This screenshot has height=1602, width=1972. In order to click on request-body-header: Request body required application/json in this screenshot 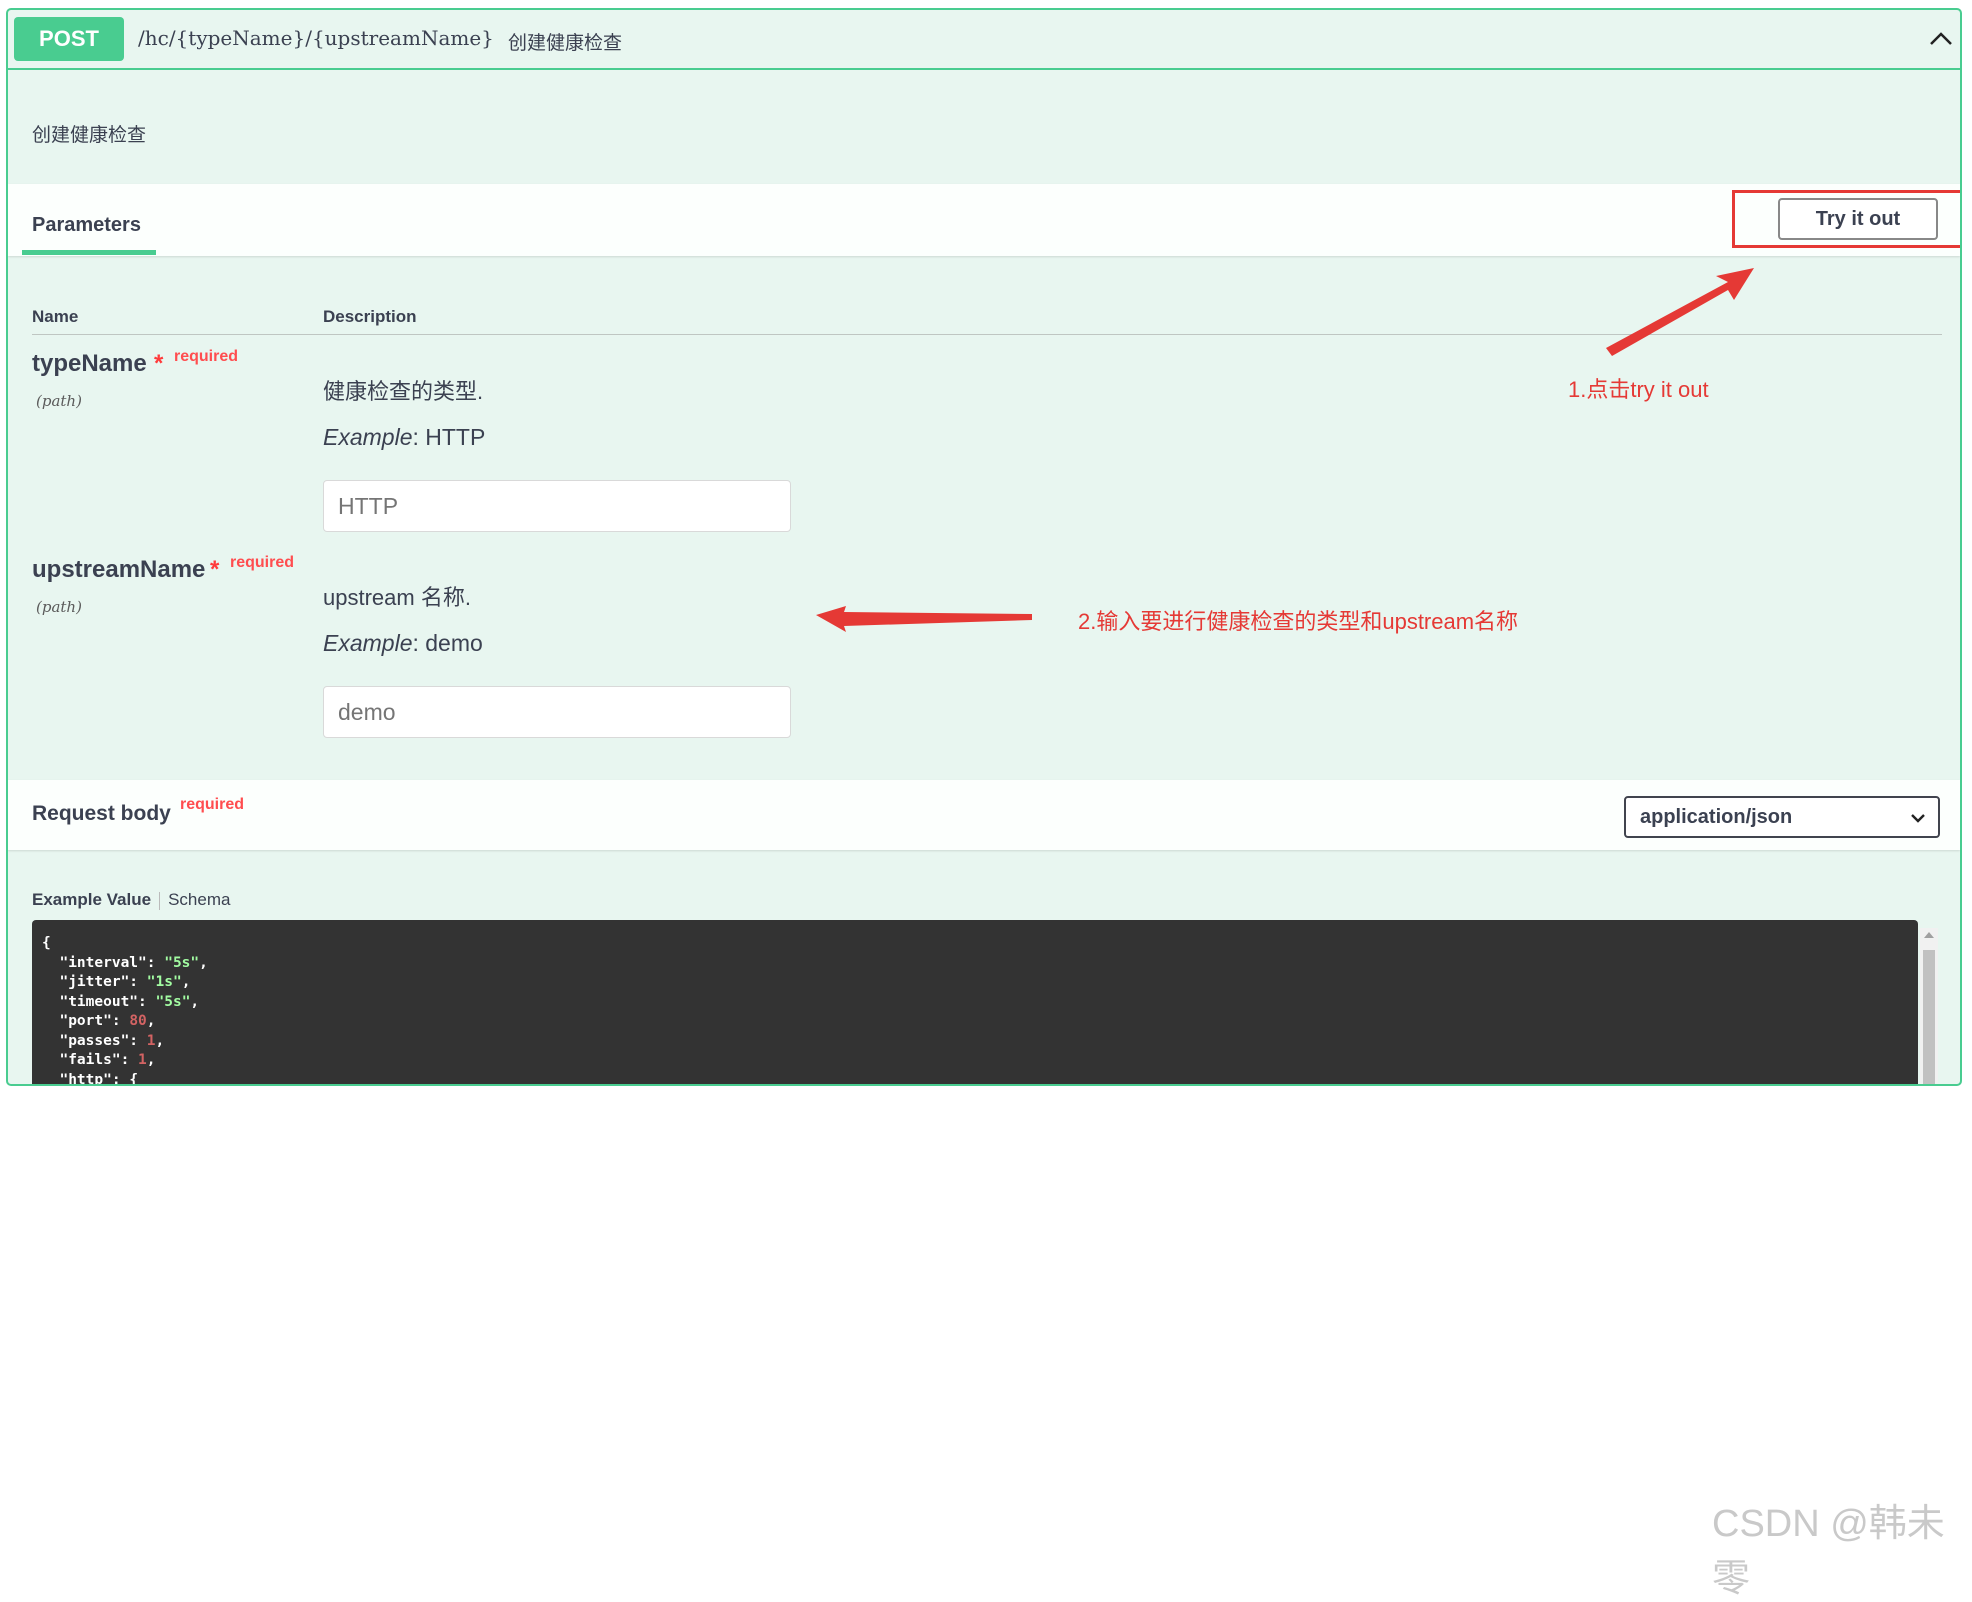, I will do `click(984, 815)`.